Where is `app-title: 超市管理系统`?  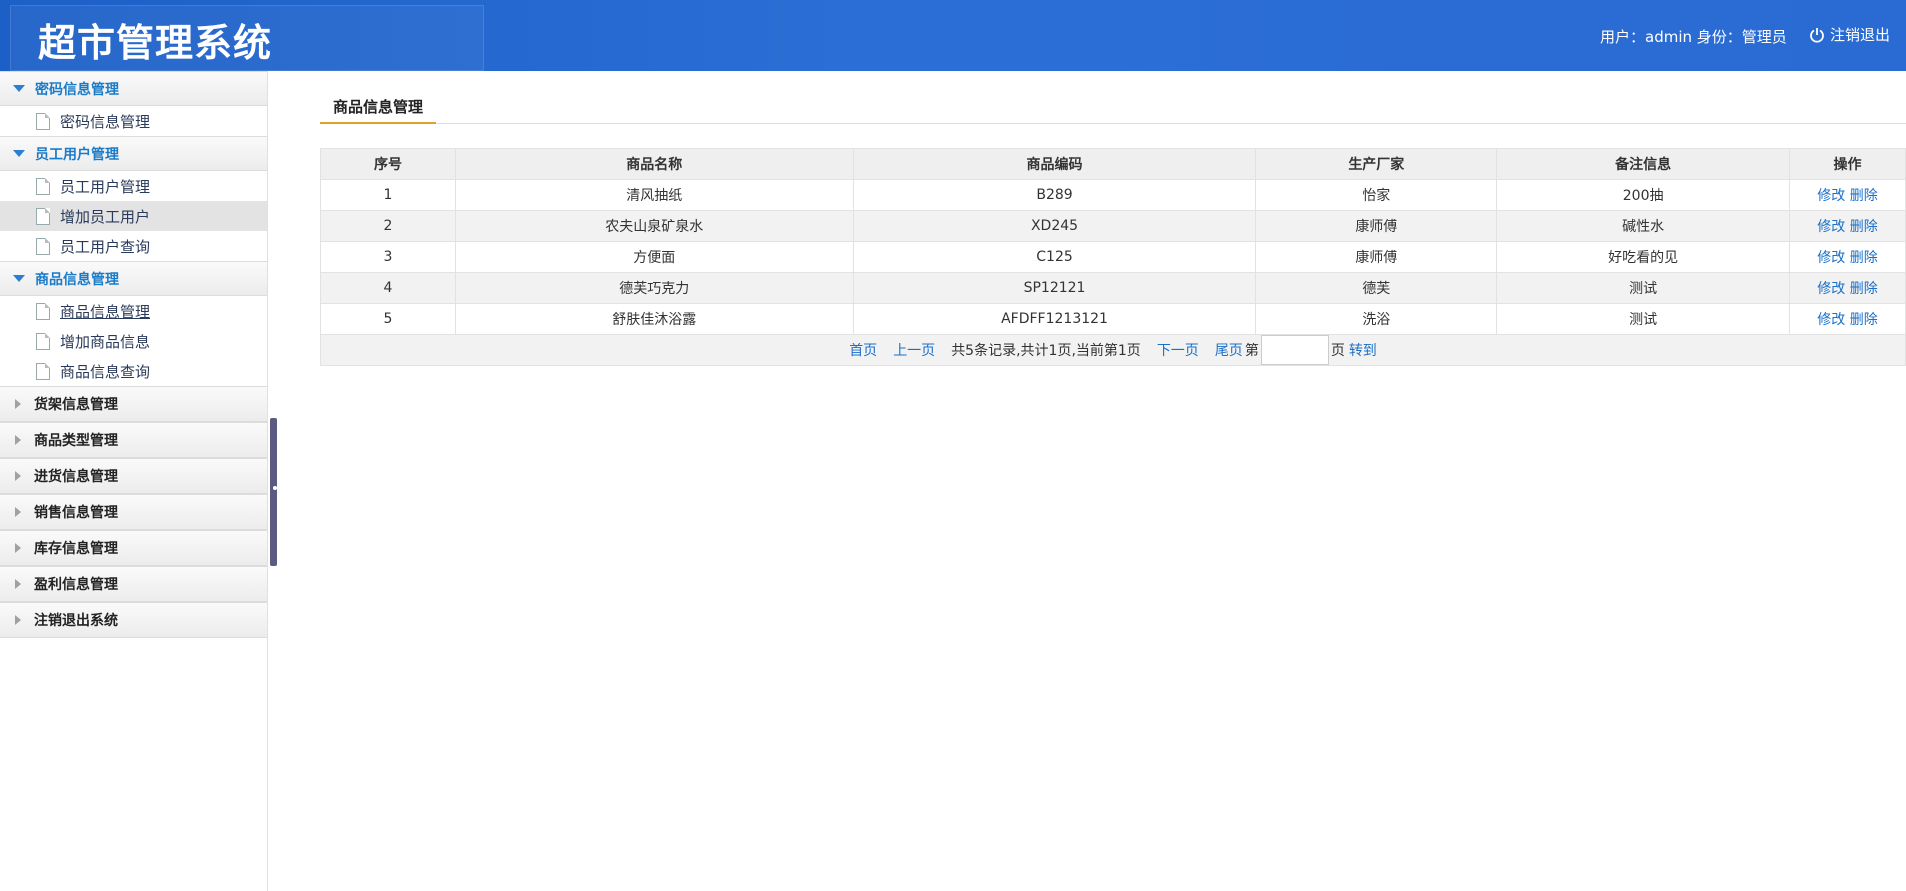
app-title: 超市管理系统 is located at coordinates (155, 43).